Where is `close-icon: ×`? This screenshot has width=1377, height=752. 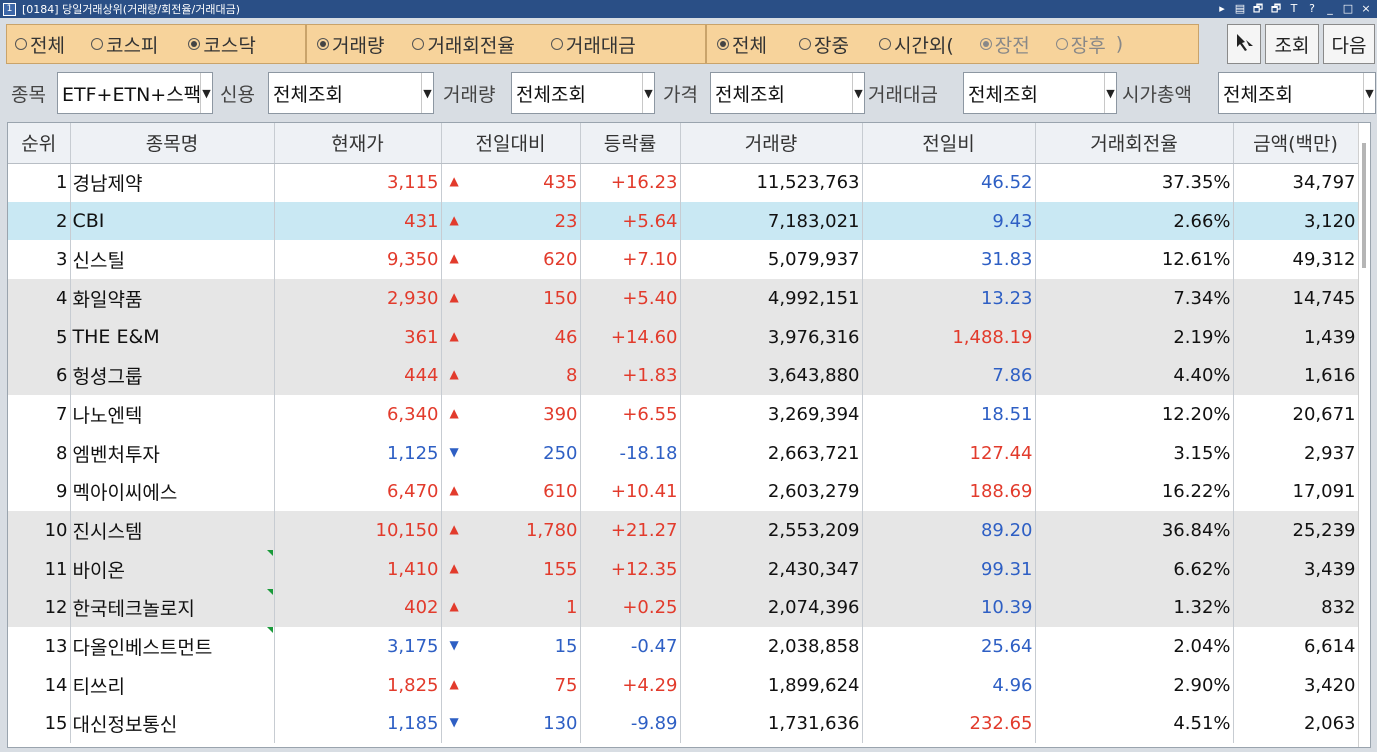 close-icon: × is located at coordinates (1366, 8).